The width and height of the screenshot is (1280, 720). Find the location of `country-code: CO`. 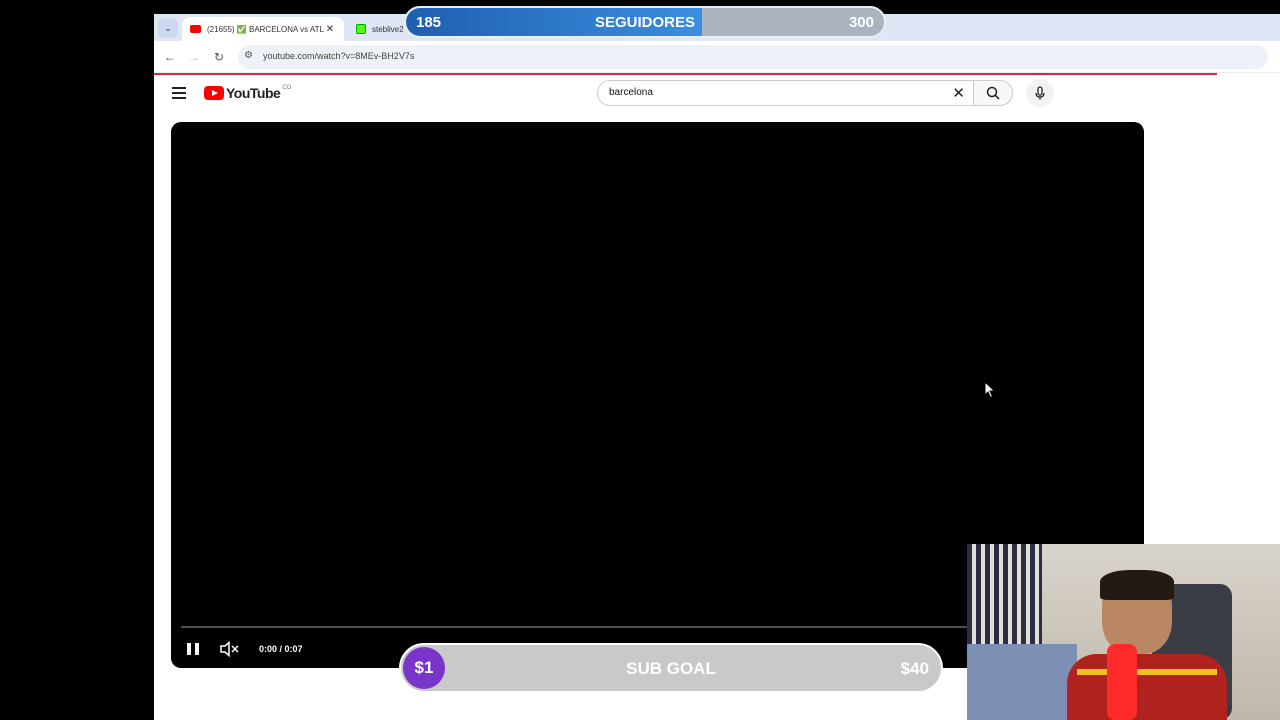

country-code: CO is located at coordinates (287, 88).